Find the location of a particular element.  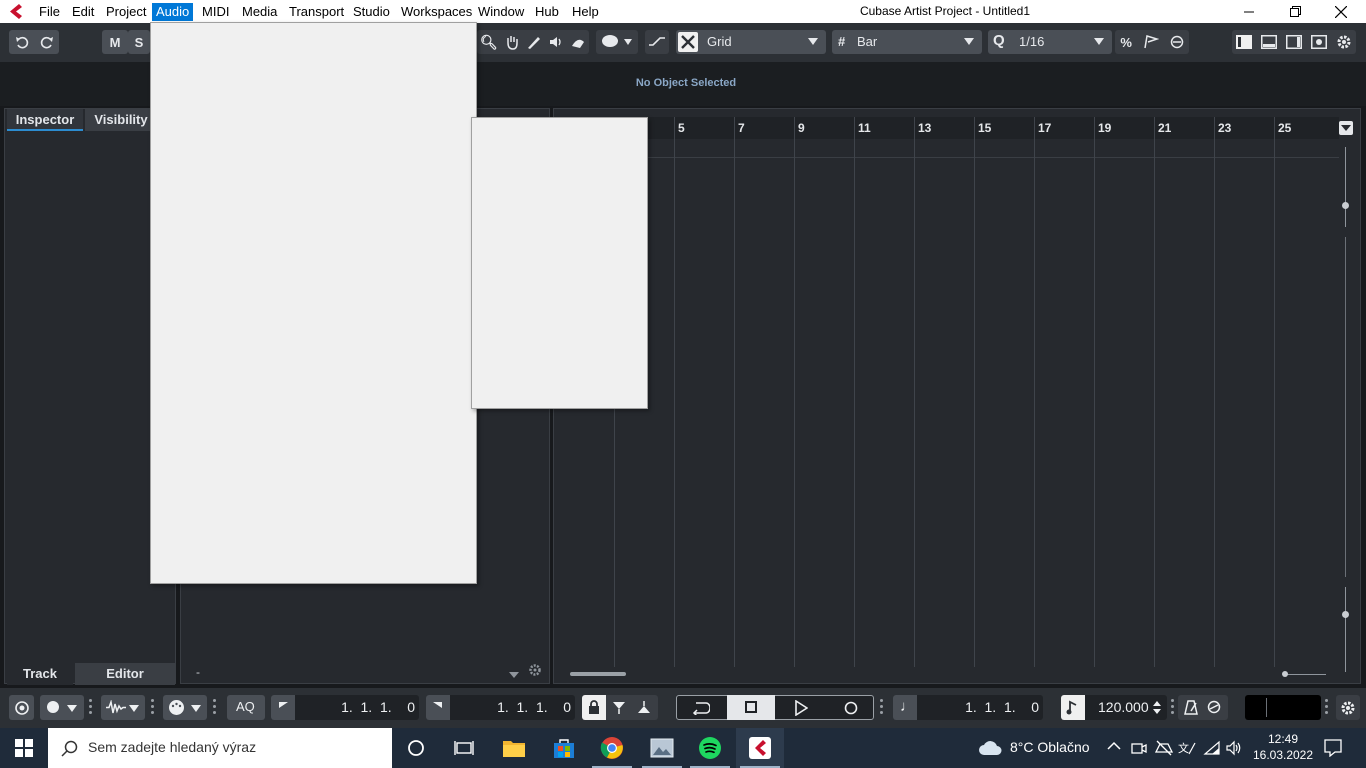

ruler-bar-number: 5 is located at coordinates (681, 128).